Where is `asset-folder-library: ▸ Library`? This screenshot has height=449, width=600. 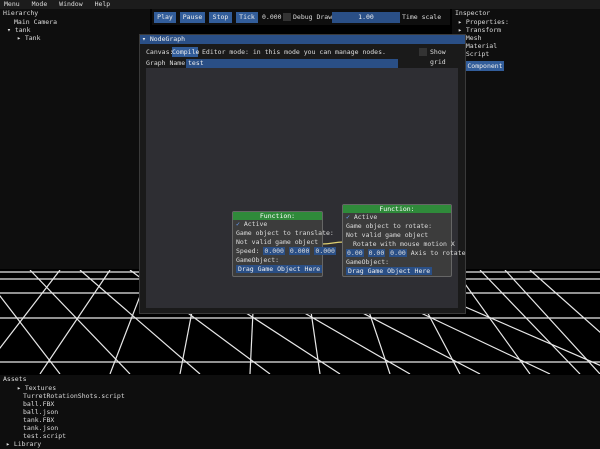
asset-folder-library: ▸ Library is located at coordinates (300, 444).